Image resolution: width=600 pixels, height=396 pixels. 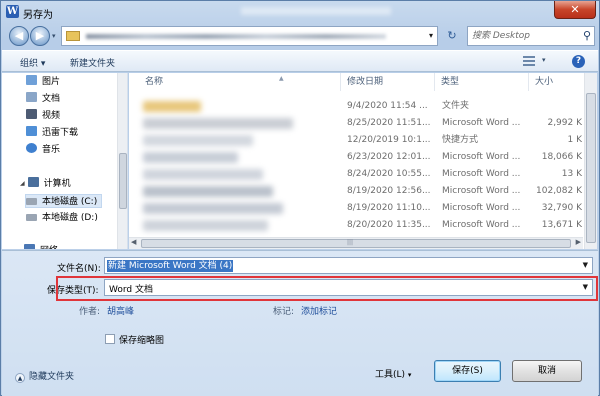 What do you see at coordinates (460, 140) in the screenshot?
I see `file-type: 快捷方式` at bounding box center [460, 140].